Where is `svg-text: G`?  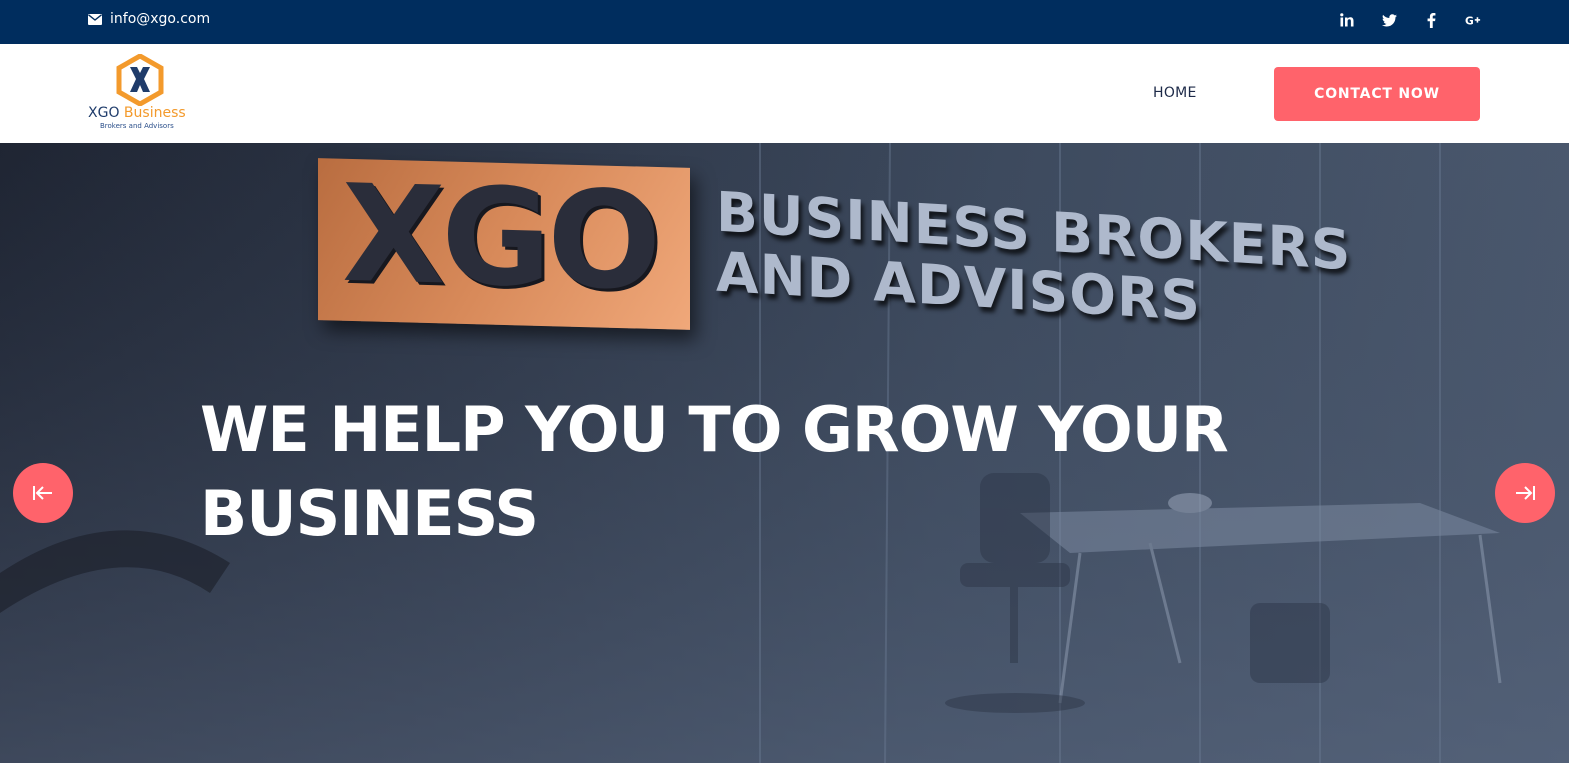 svg-text: G is located at coordinates (1469, 20).